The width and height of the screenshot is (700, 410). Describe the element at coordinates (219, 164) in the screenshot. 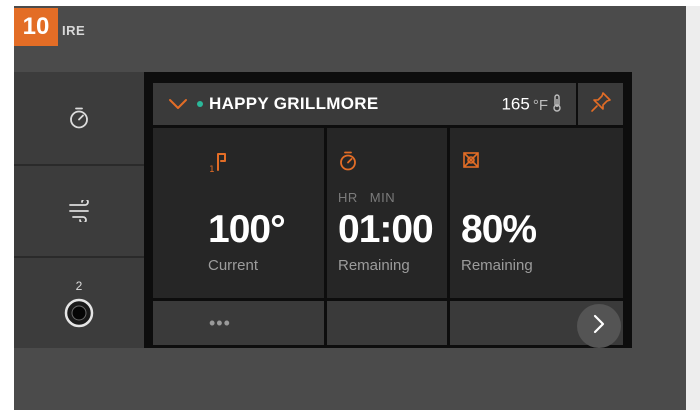

I see `probe-icon: 1` at that location.